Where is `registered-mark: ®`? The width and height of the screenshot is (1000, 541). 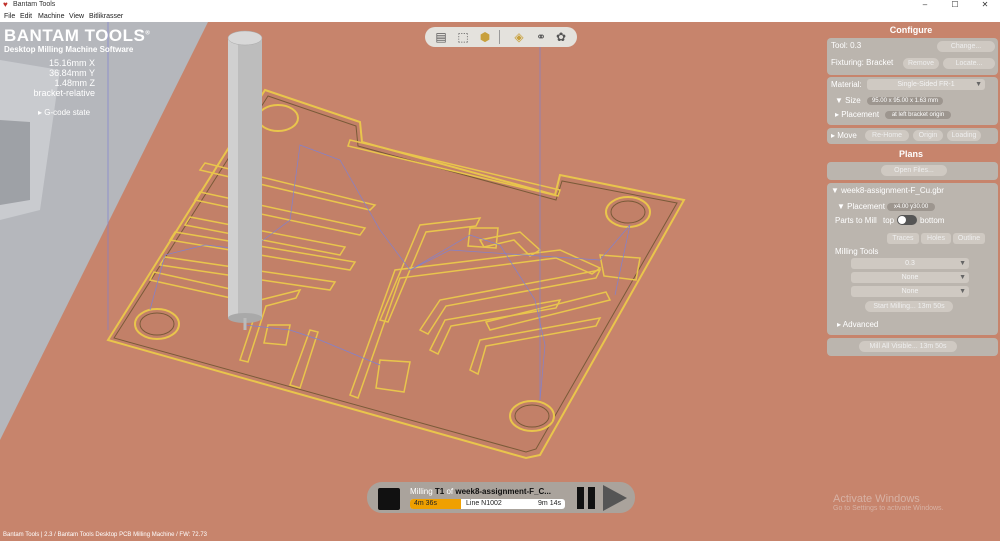
registered-mark: ® is located at coordinates (148, 33).